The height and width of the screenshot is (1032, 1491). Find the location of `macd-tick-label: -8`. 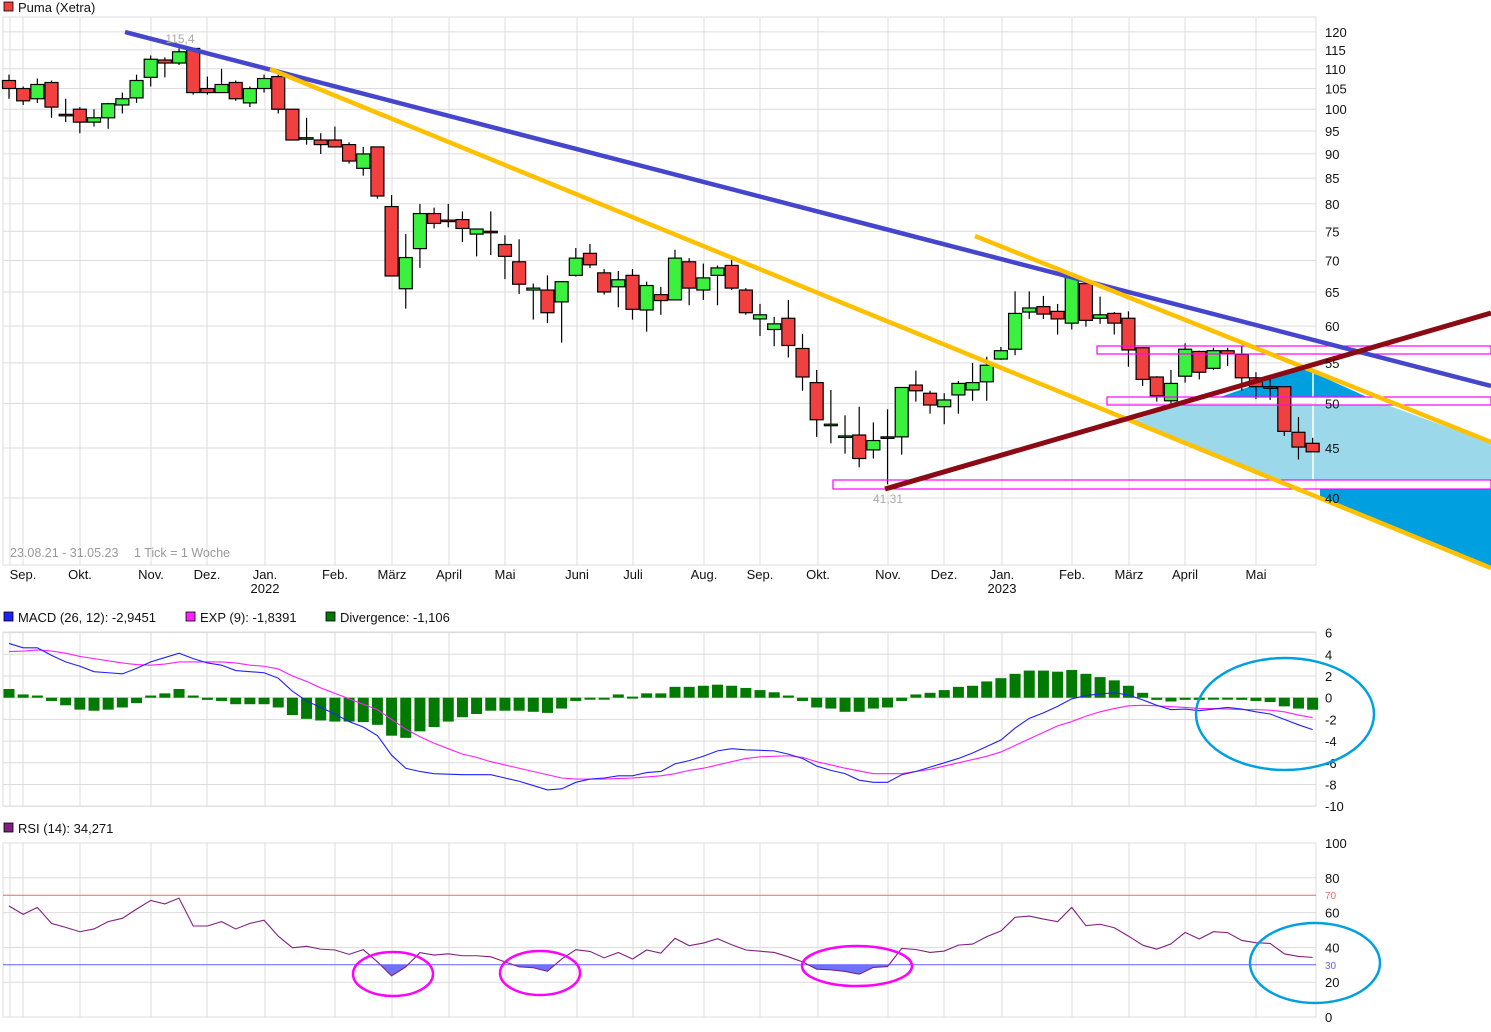

macd-tick-label: -8 is located at coordinates (1331, 785).